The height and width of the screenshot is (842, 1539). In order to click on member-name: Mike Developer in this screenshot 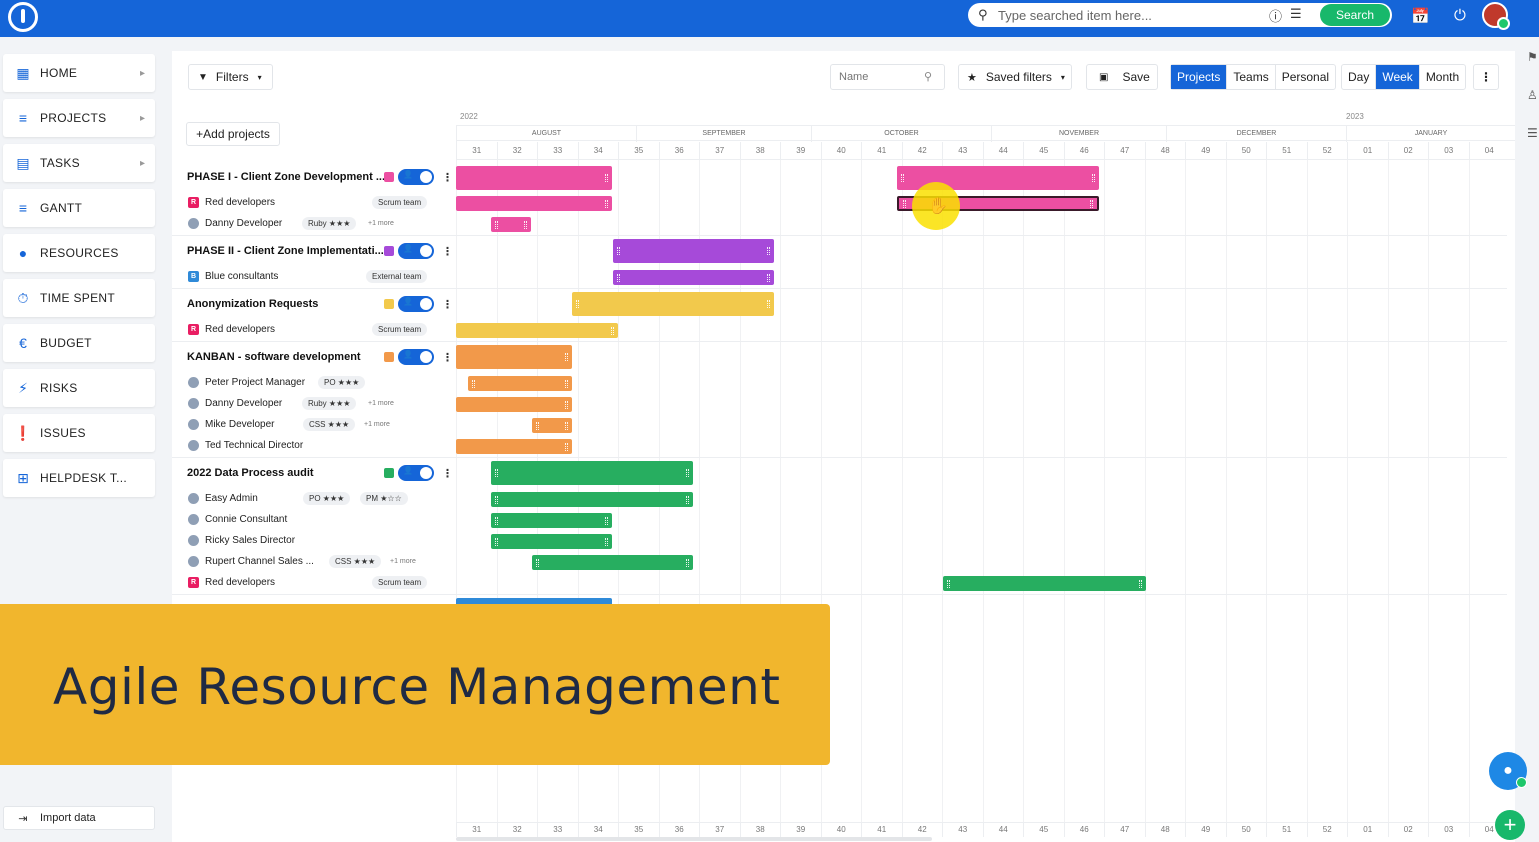, I will do `click(239, 424)`.